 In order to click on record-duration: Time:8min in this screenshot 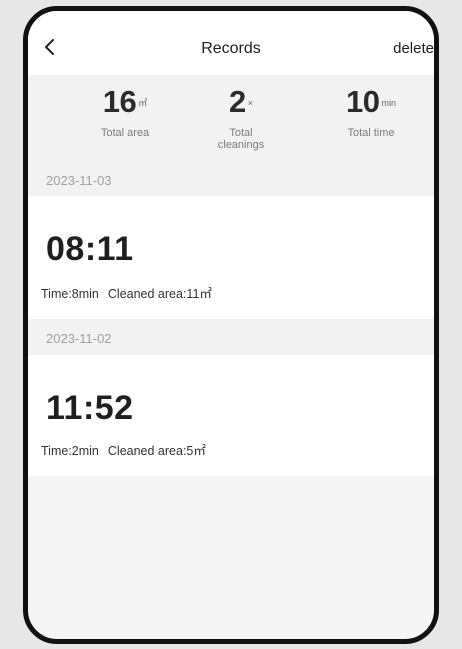, I will do `click(70, 294)`.